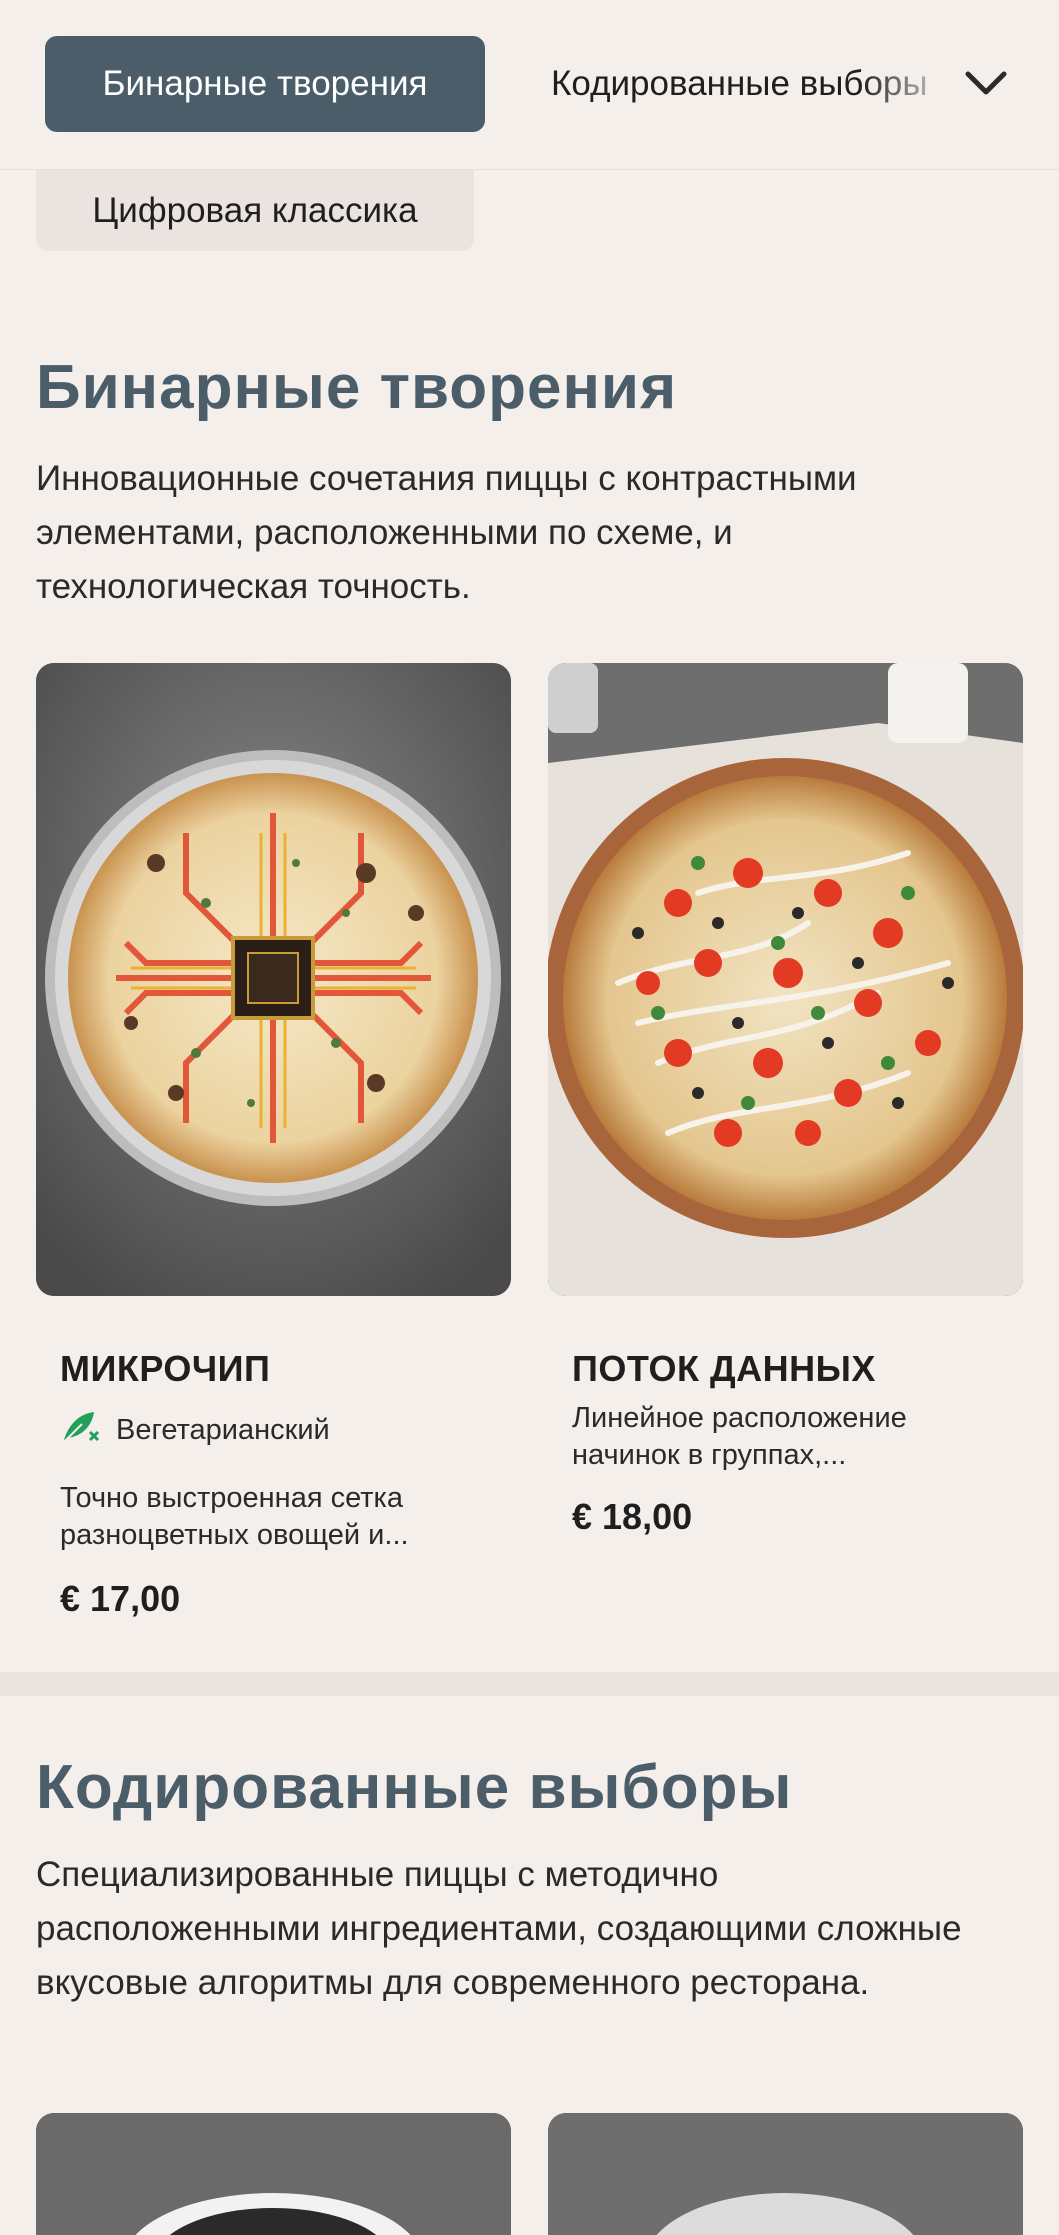 The width and height of the screenshot is (1059, 2235). What do you see at coordinates (81, 1430) in the screenshot?
I see `vegetarian-leaf-icon` at bounding box center [81, 1430].